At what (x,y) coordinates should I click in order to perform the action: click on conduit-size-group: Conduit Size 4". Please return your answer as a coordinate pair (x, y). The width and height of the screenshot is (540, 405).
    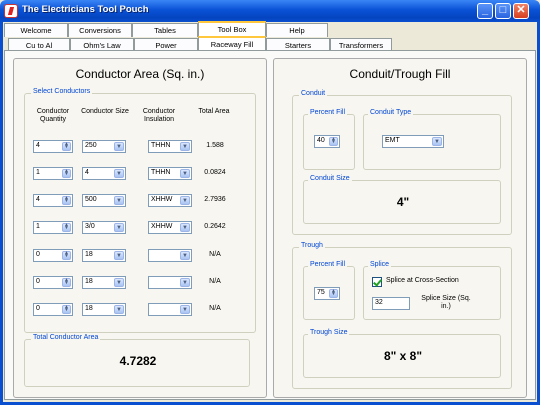
    Looking at the image, I should click on (402, 199).